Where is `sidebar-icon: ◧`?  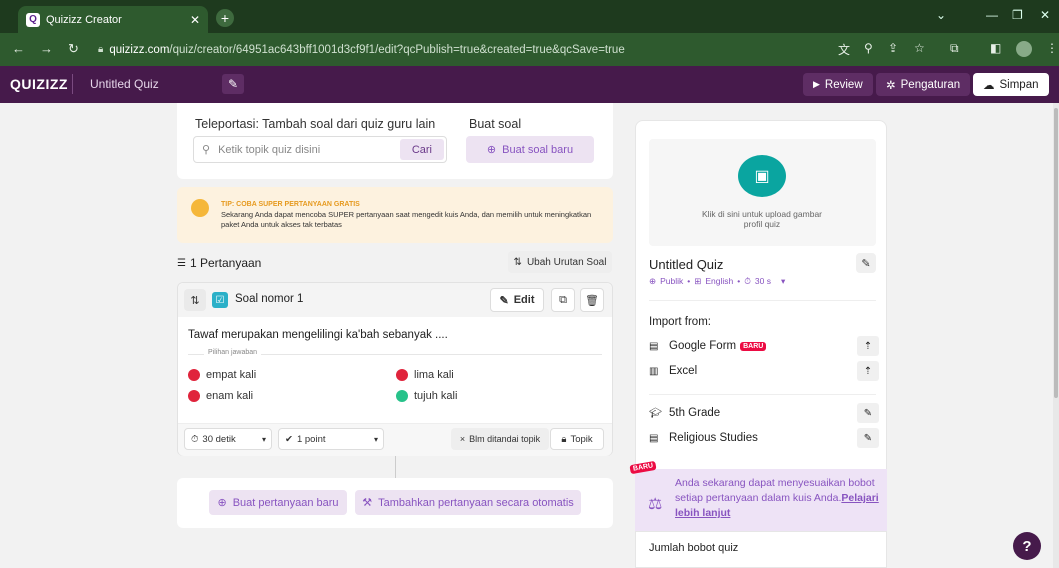 sidebar-icon: ◧ is located at coordinates (995, 48).